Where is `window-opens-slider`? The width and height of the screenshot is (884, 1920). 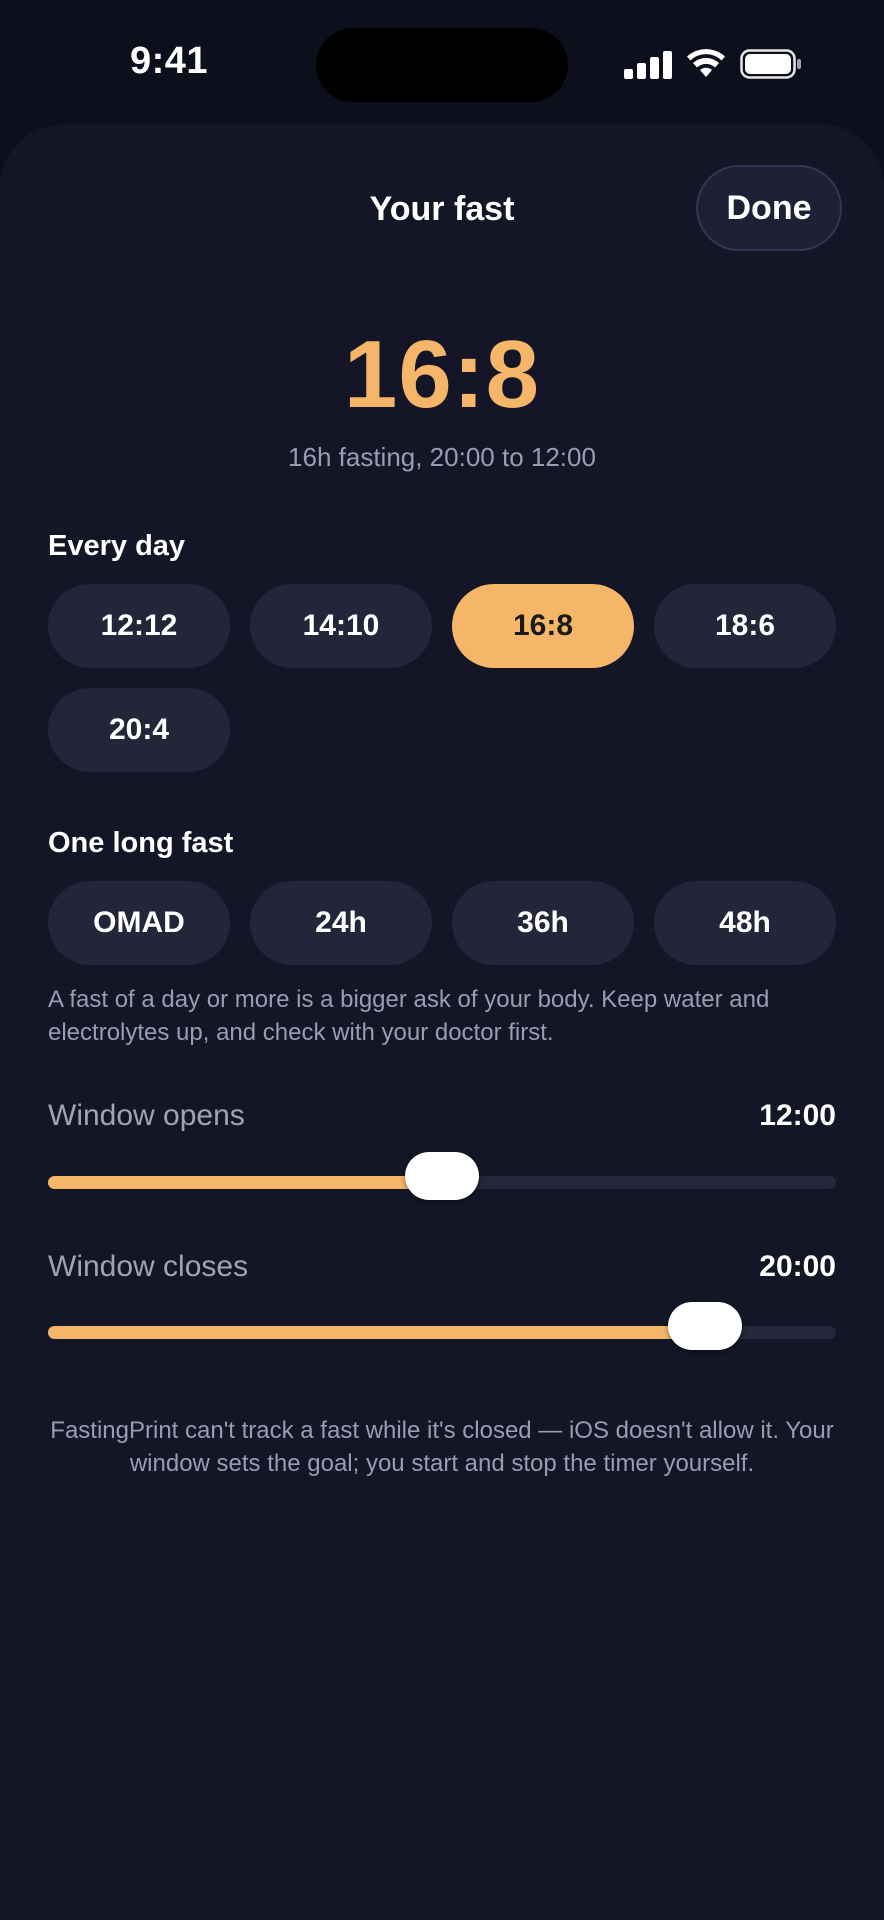
window-opens-slider is located at coordinates (442, 1176).